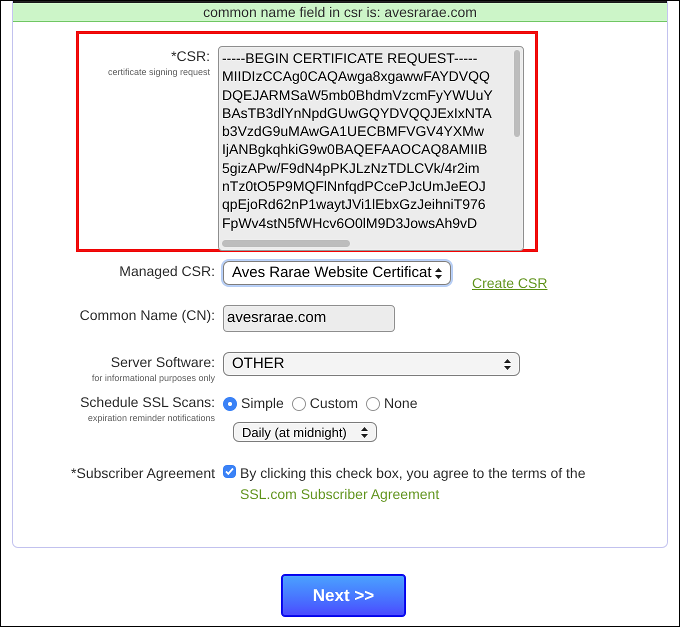  I want to click on csr-text-line: qpEjoRd62nP1waytJVi1lEbxGzJeihniT976, so click(354, 204).